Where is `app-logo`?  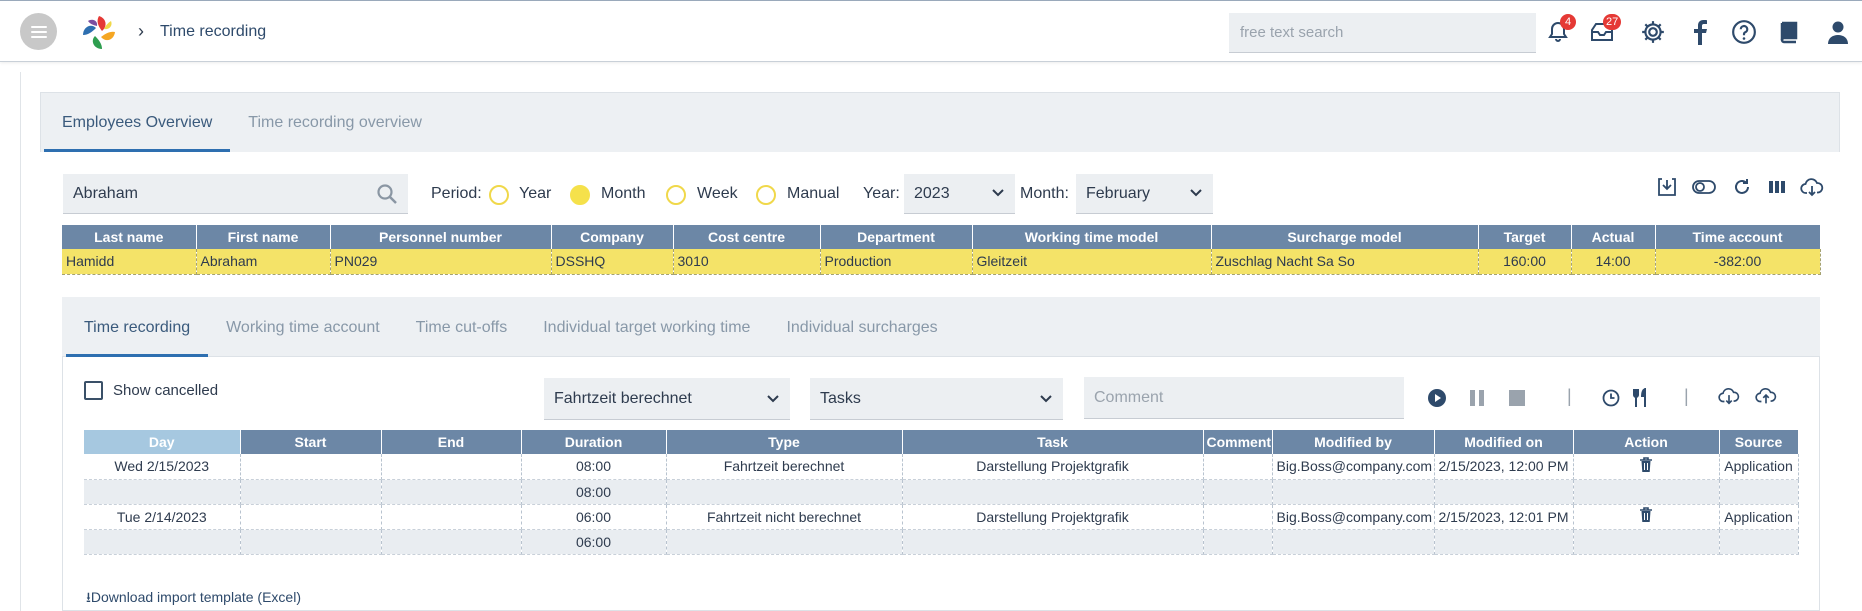 app-logo is located at coordinates (99, 32).